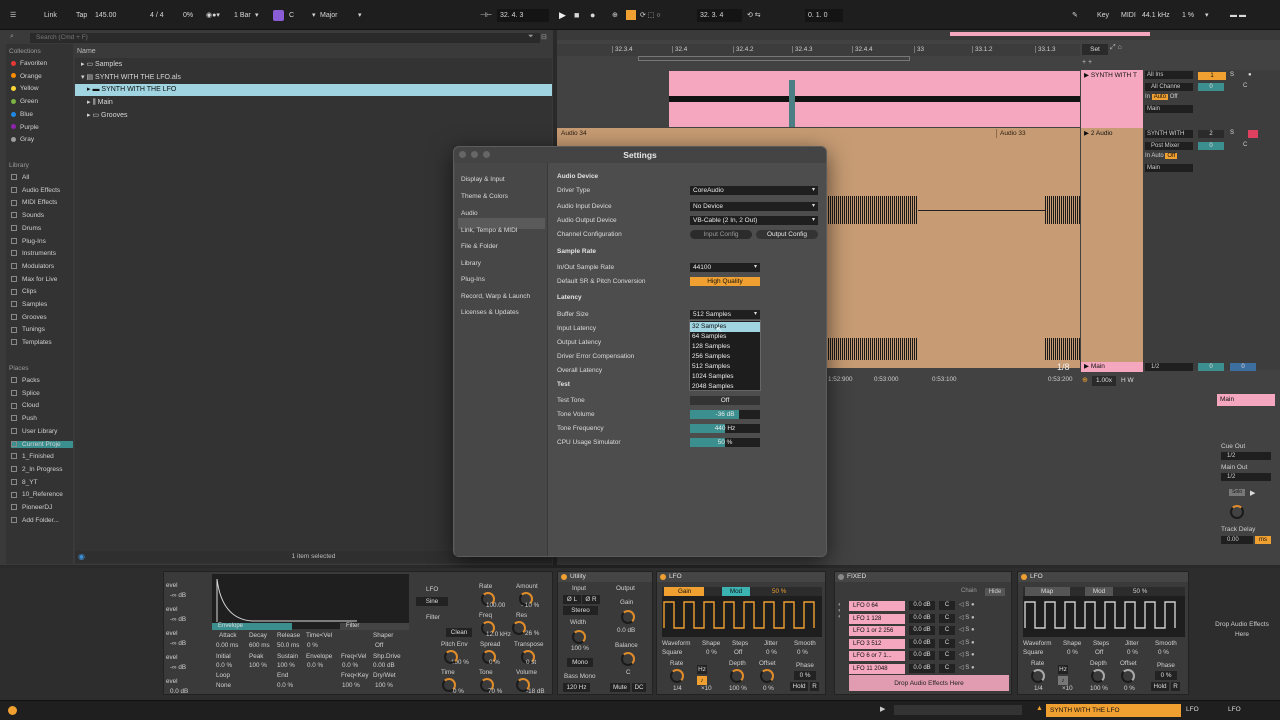  Describe the element at coordinates (313, 52) in the screenshot. I see `name-column-header: Name` at that location.